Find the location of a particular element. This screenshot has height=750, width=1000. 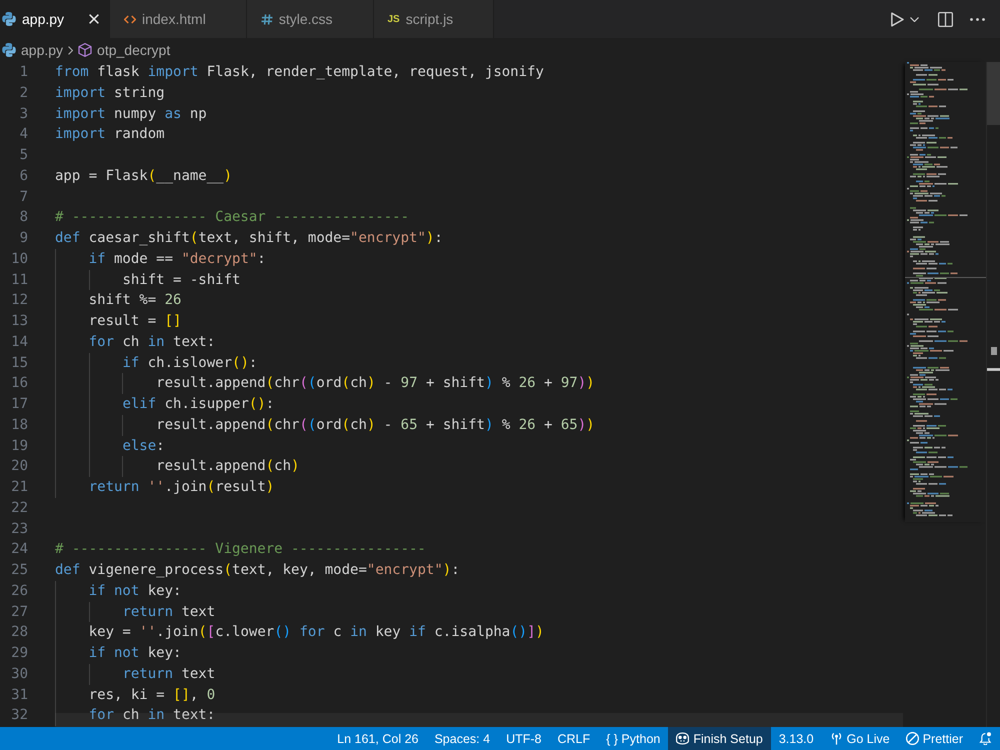

line-number: 30 is located at coordinates (19, 674).